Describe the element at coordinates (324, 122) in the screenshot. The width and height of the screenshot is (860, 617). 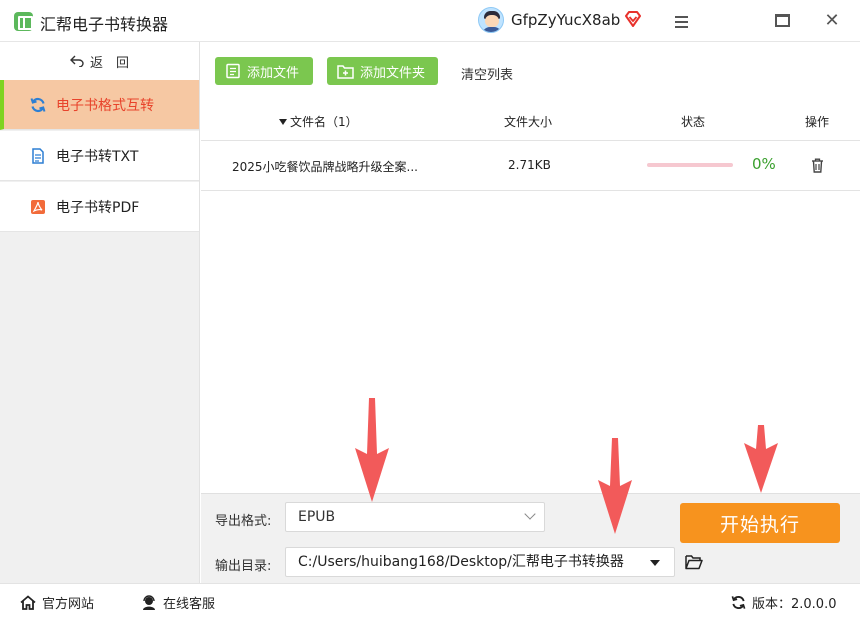
I see `column-filename-label: 文件名（1）` at that location.